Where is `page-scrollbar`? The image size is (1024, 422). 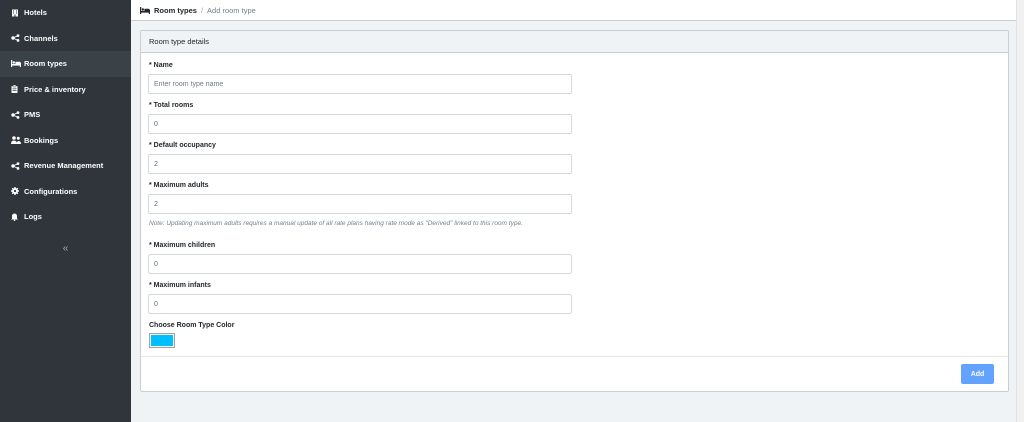
page-scrollbar is located at coordinates (1020, 211).